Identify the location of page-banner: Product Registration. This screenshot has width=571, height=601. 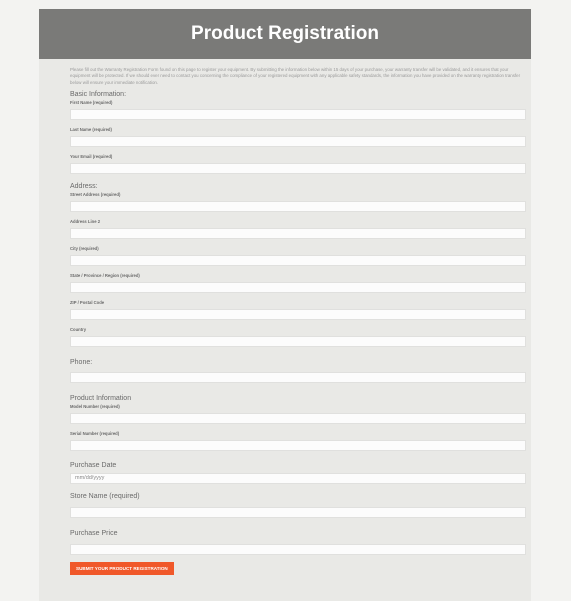
(285, 34).